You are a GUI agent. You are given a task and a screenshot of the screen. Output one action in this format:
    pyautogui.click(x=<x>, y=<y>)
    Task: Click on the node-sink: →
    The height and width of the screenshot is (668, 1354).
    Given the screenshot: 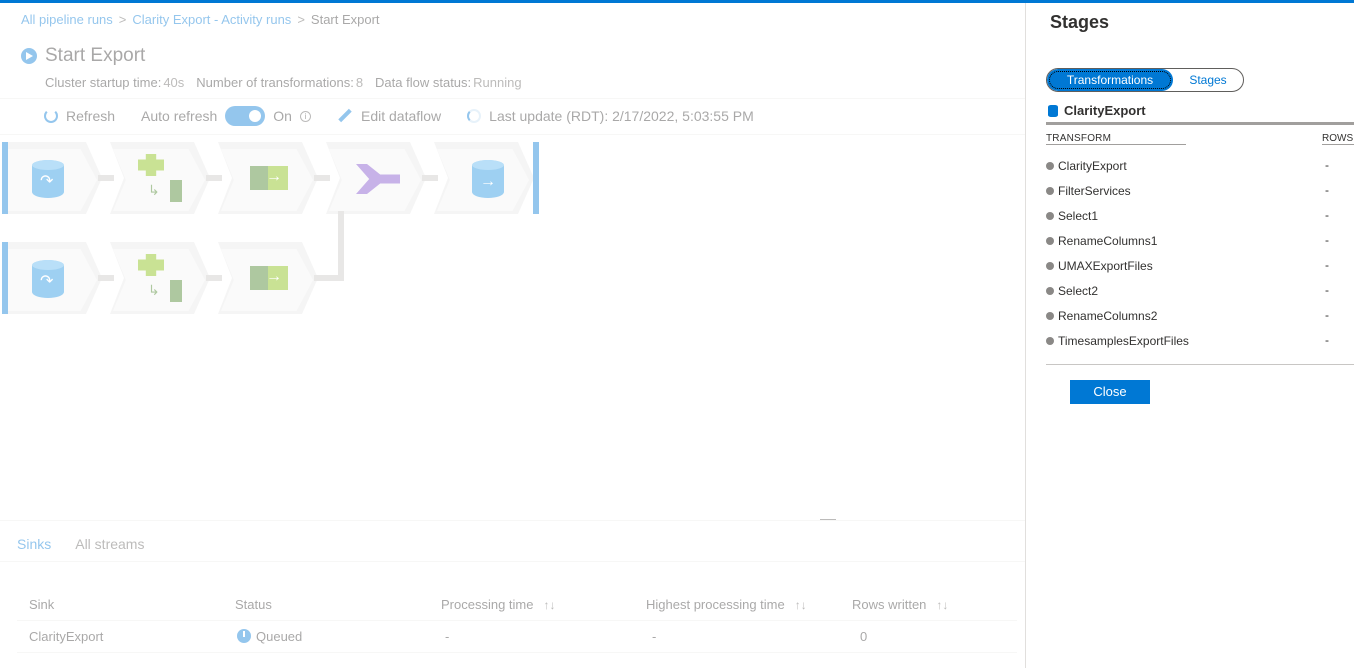 What is the action you would take?
    pyautogui.click(x=484, y=178)
    